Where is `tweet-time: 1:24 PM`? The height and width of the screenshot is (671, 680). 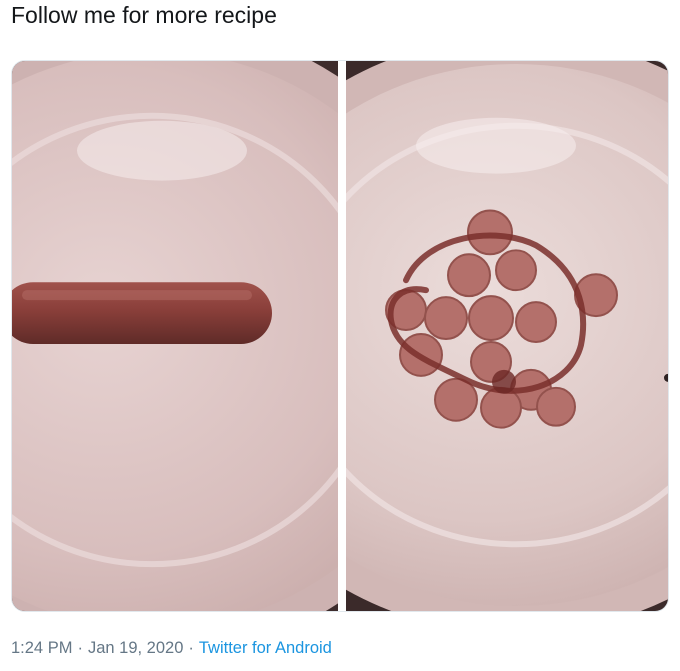
tweet-time: 1:24 PM is located at coordinates (41, 648).